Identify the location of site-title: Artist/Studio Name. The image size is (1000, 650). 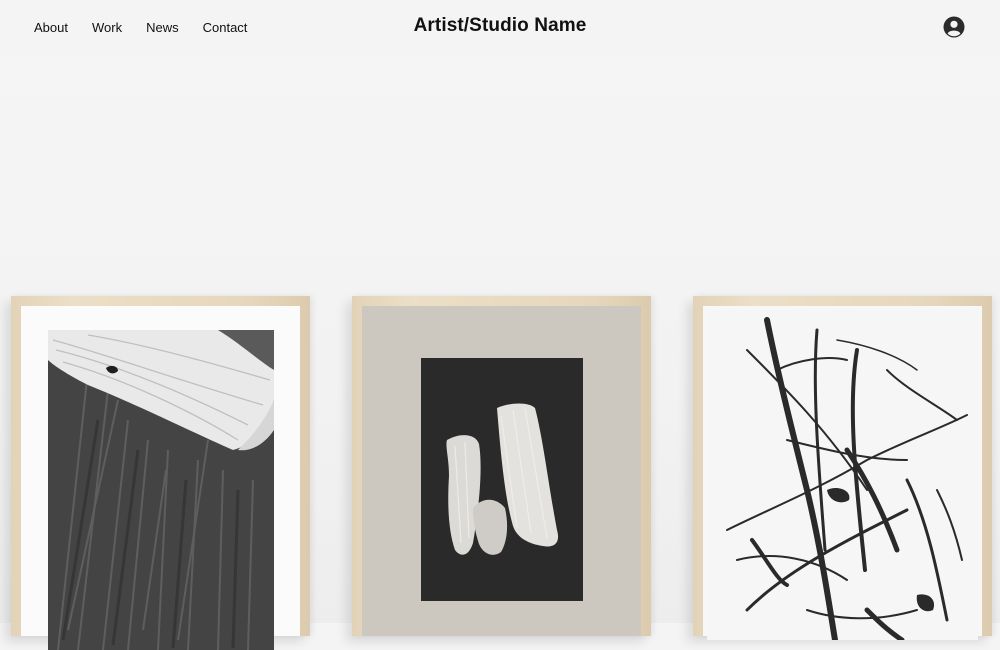
(500, 26).